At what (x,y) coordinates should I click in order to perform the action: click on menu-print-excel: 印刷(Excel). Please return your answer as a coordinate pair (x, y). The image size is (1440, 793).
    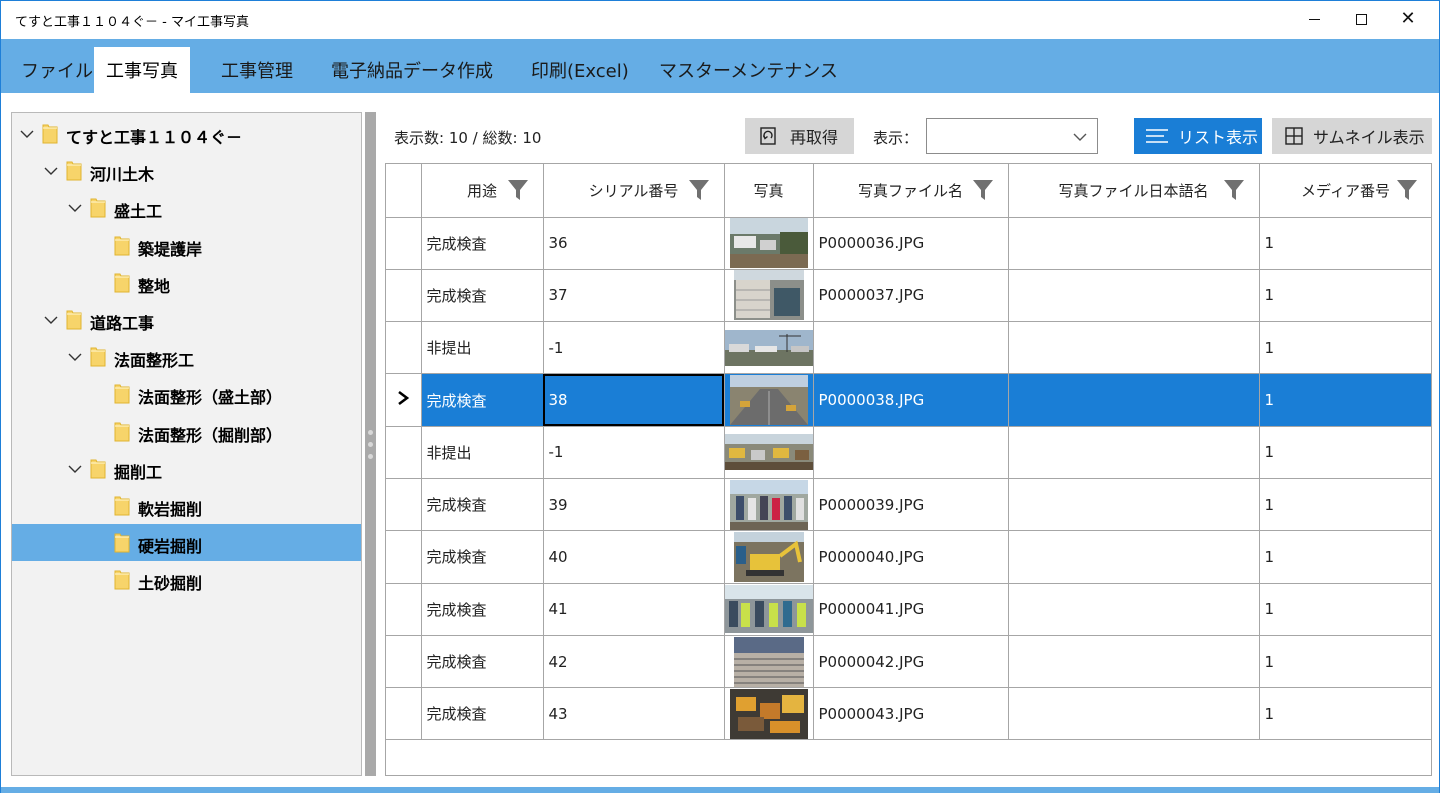
    Looking at the image, I should click on (580, 70).